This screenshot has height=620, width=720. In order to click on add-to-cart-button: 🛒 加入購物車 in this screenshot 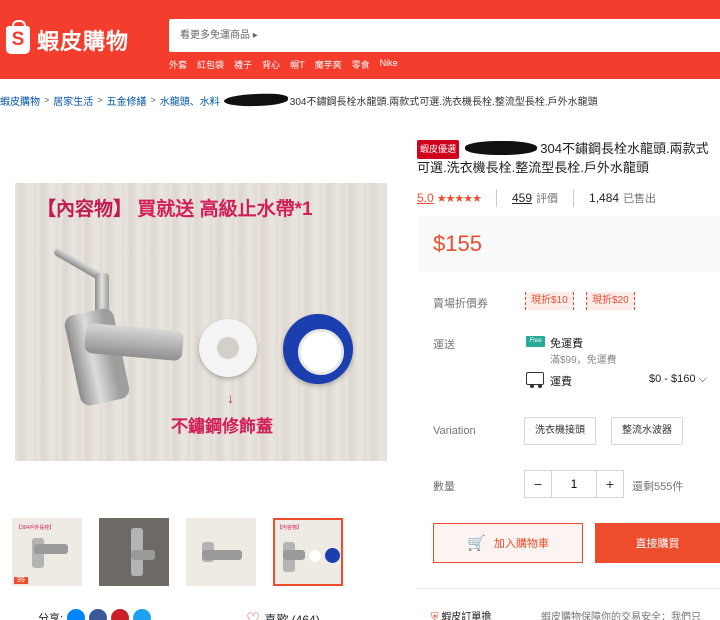, I will do `click(508, 543)`.